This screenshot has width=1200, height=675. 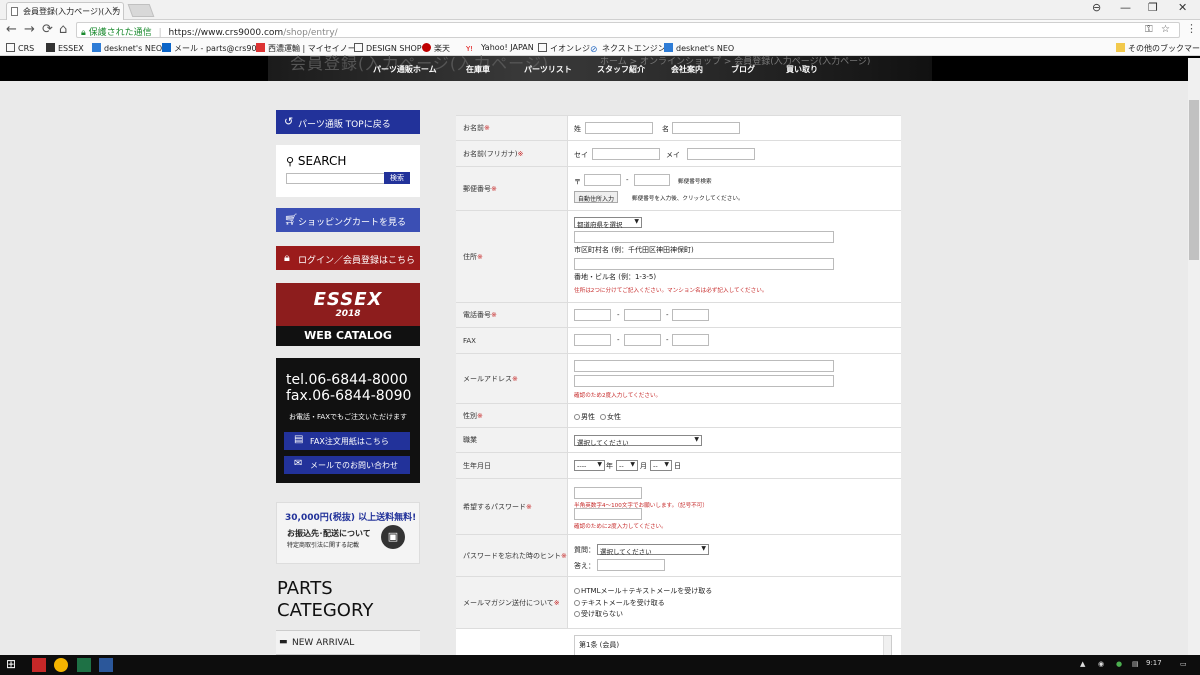 I want to click on magazine-text-radio: テキストメールを受け取る, so click(x=619, y=603).